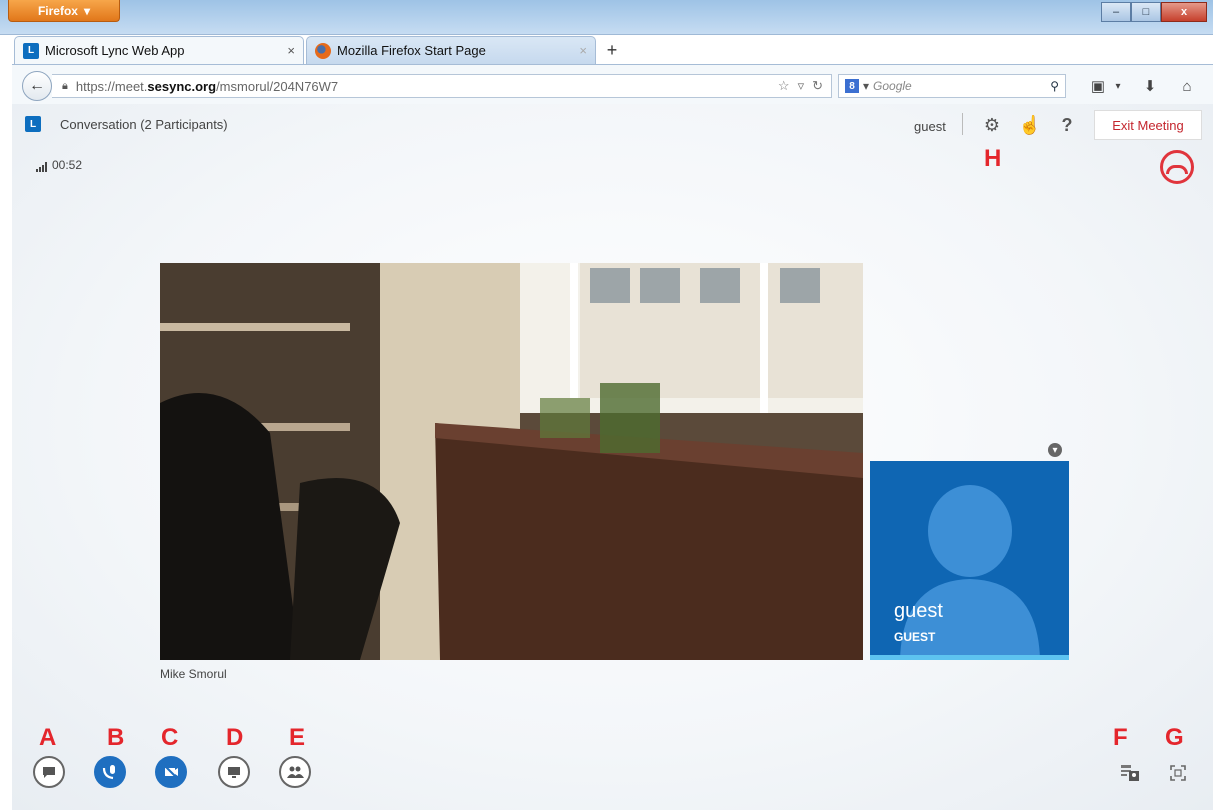 Image resolution: width=1213 pixels, height=810 pixels. I want to click on help-icon: ?, so click(1067, 125).